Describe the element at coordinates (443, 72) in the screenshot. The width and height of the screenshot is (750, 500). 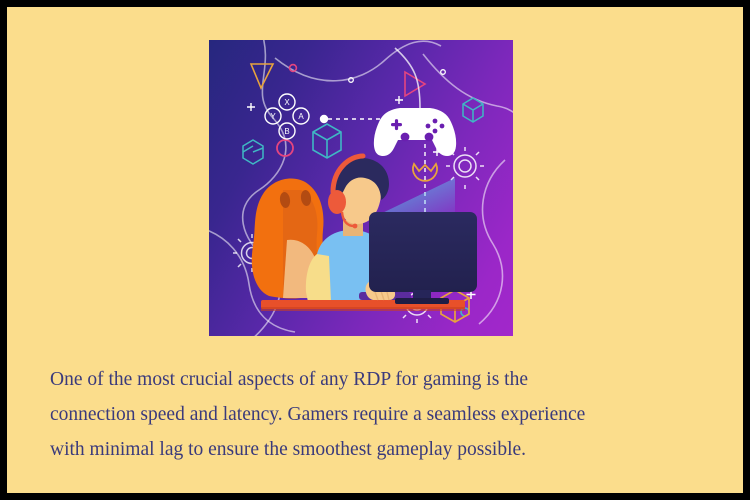
I see `circle-icon` at that location.